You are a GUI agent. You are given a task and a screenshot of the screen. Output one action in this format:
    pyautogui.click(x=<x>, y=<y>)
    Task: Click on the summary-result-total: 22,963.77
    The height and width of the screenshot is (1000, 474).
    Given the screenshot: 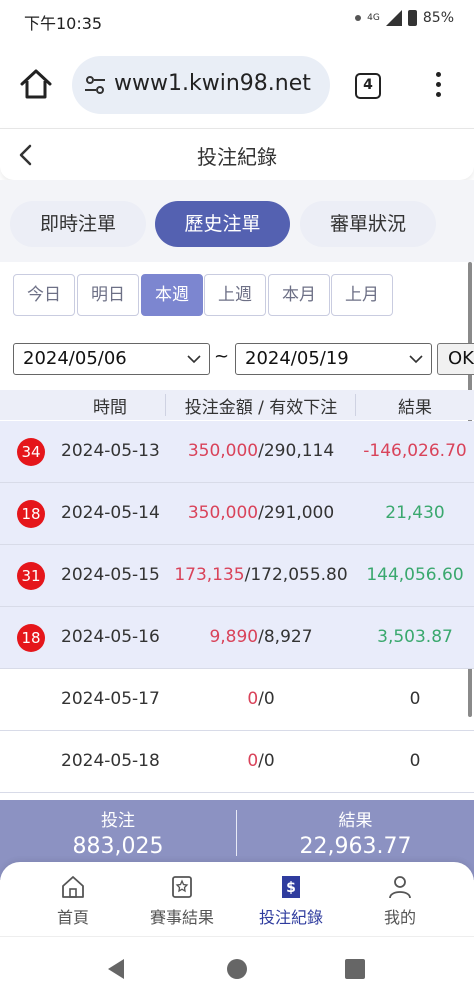 What is the action you would take?
    pyautogui.click(x=355, y=846)
    